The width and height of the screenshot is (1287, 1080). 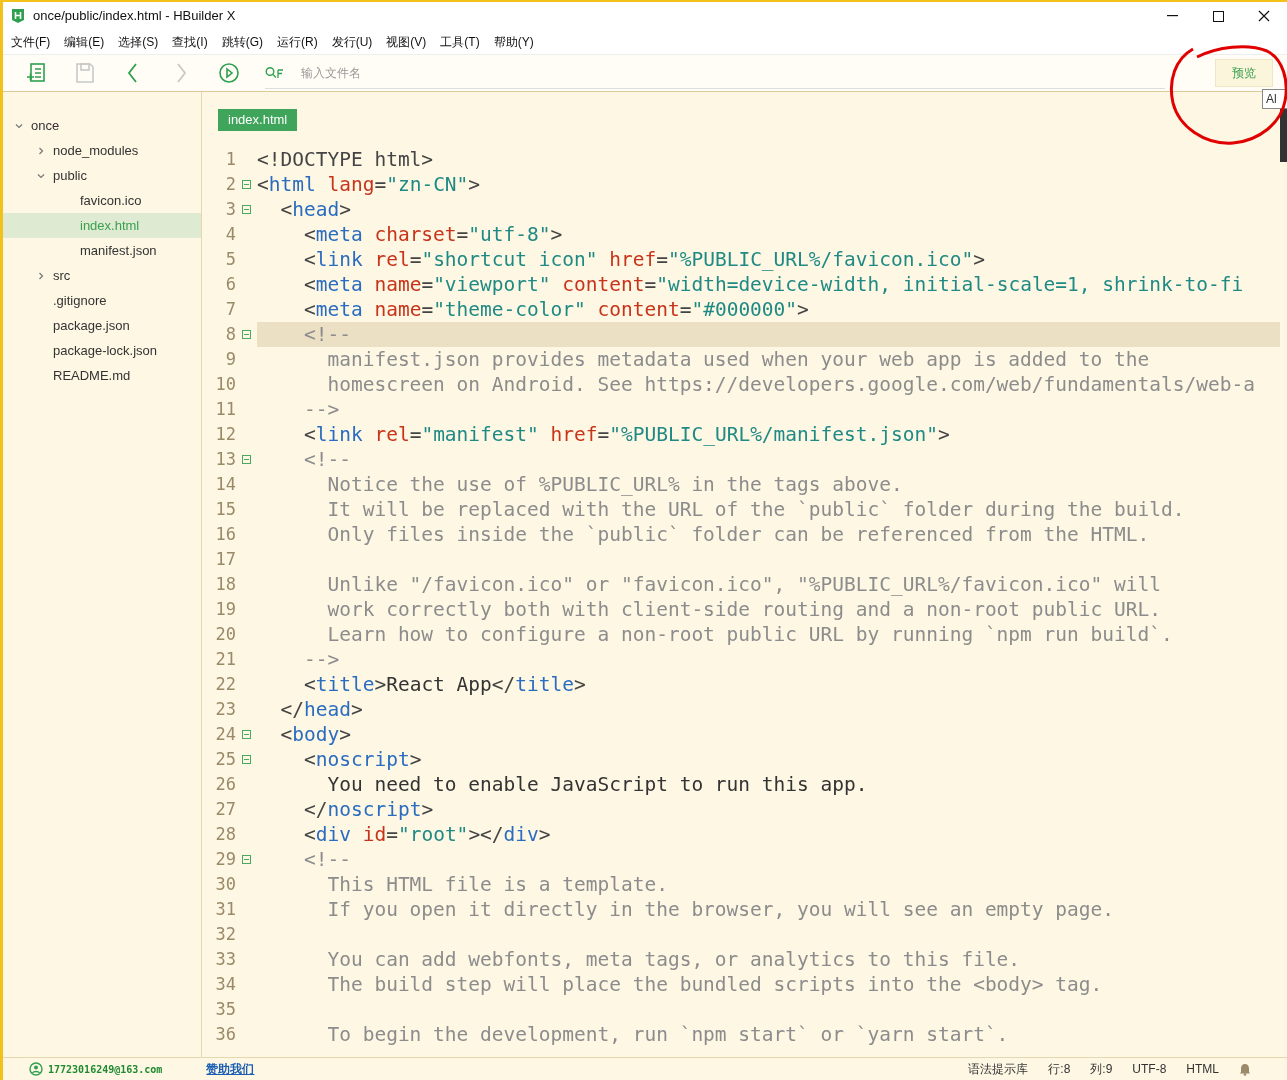 I want to click on line-number: 12, so click(x=225, y=434).